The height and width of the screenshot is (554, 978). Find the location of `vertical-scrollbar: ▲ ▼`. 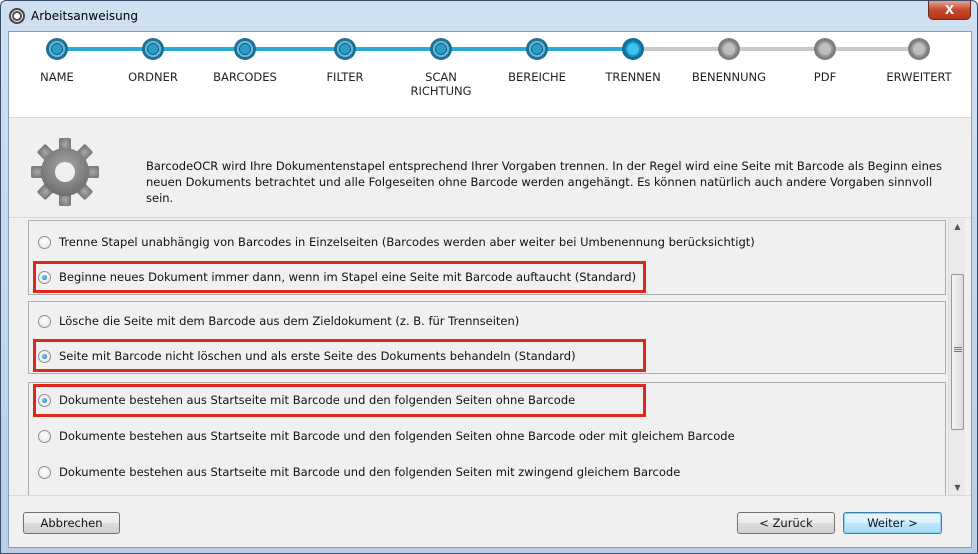

vertical-scrollbar: ▲ ▼ is located at coordinates (956, 356).